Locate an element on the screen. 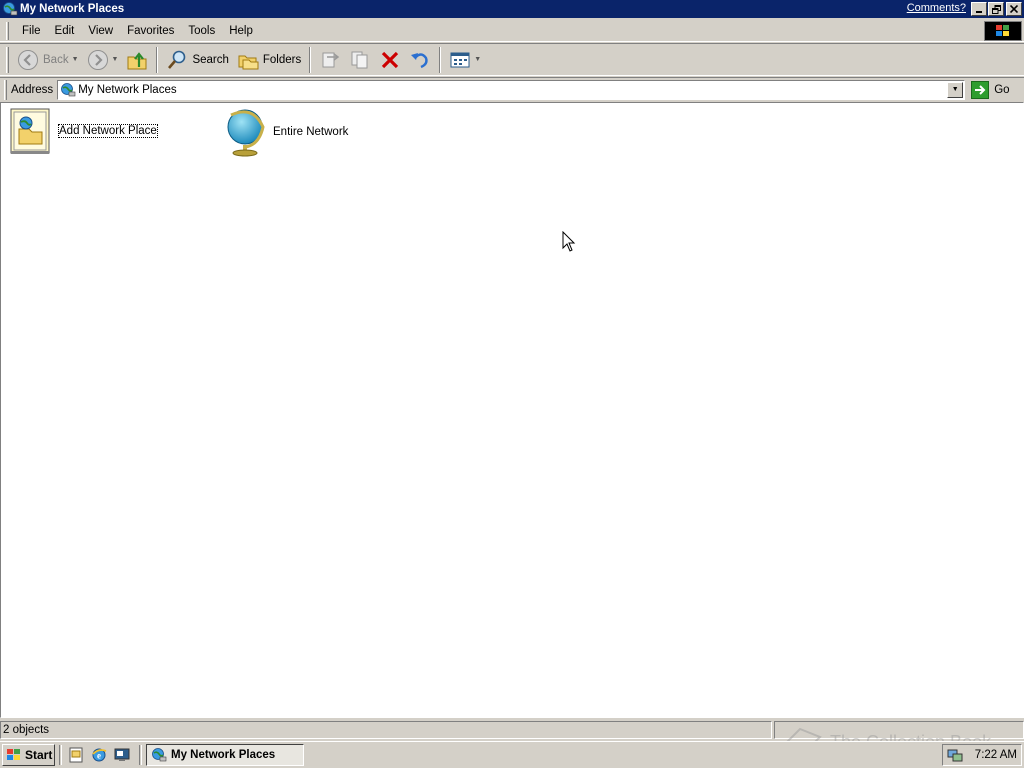  quicklaunch-explorer is located at coordinates (76, 755).